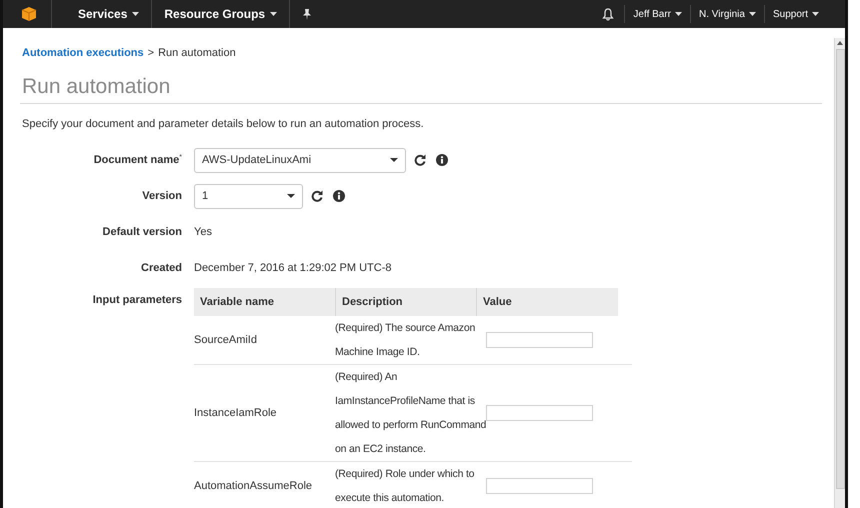  What do you see at coordinates (497, 302) in the screenshot?
I see `column-header: Value` at bounding box center [497, 302].